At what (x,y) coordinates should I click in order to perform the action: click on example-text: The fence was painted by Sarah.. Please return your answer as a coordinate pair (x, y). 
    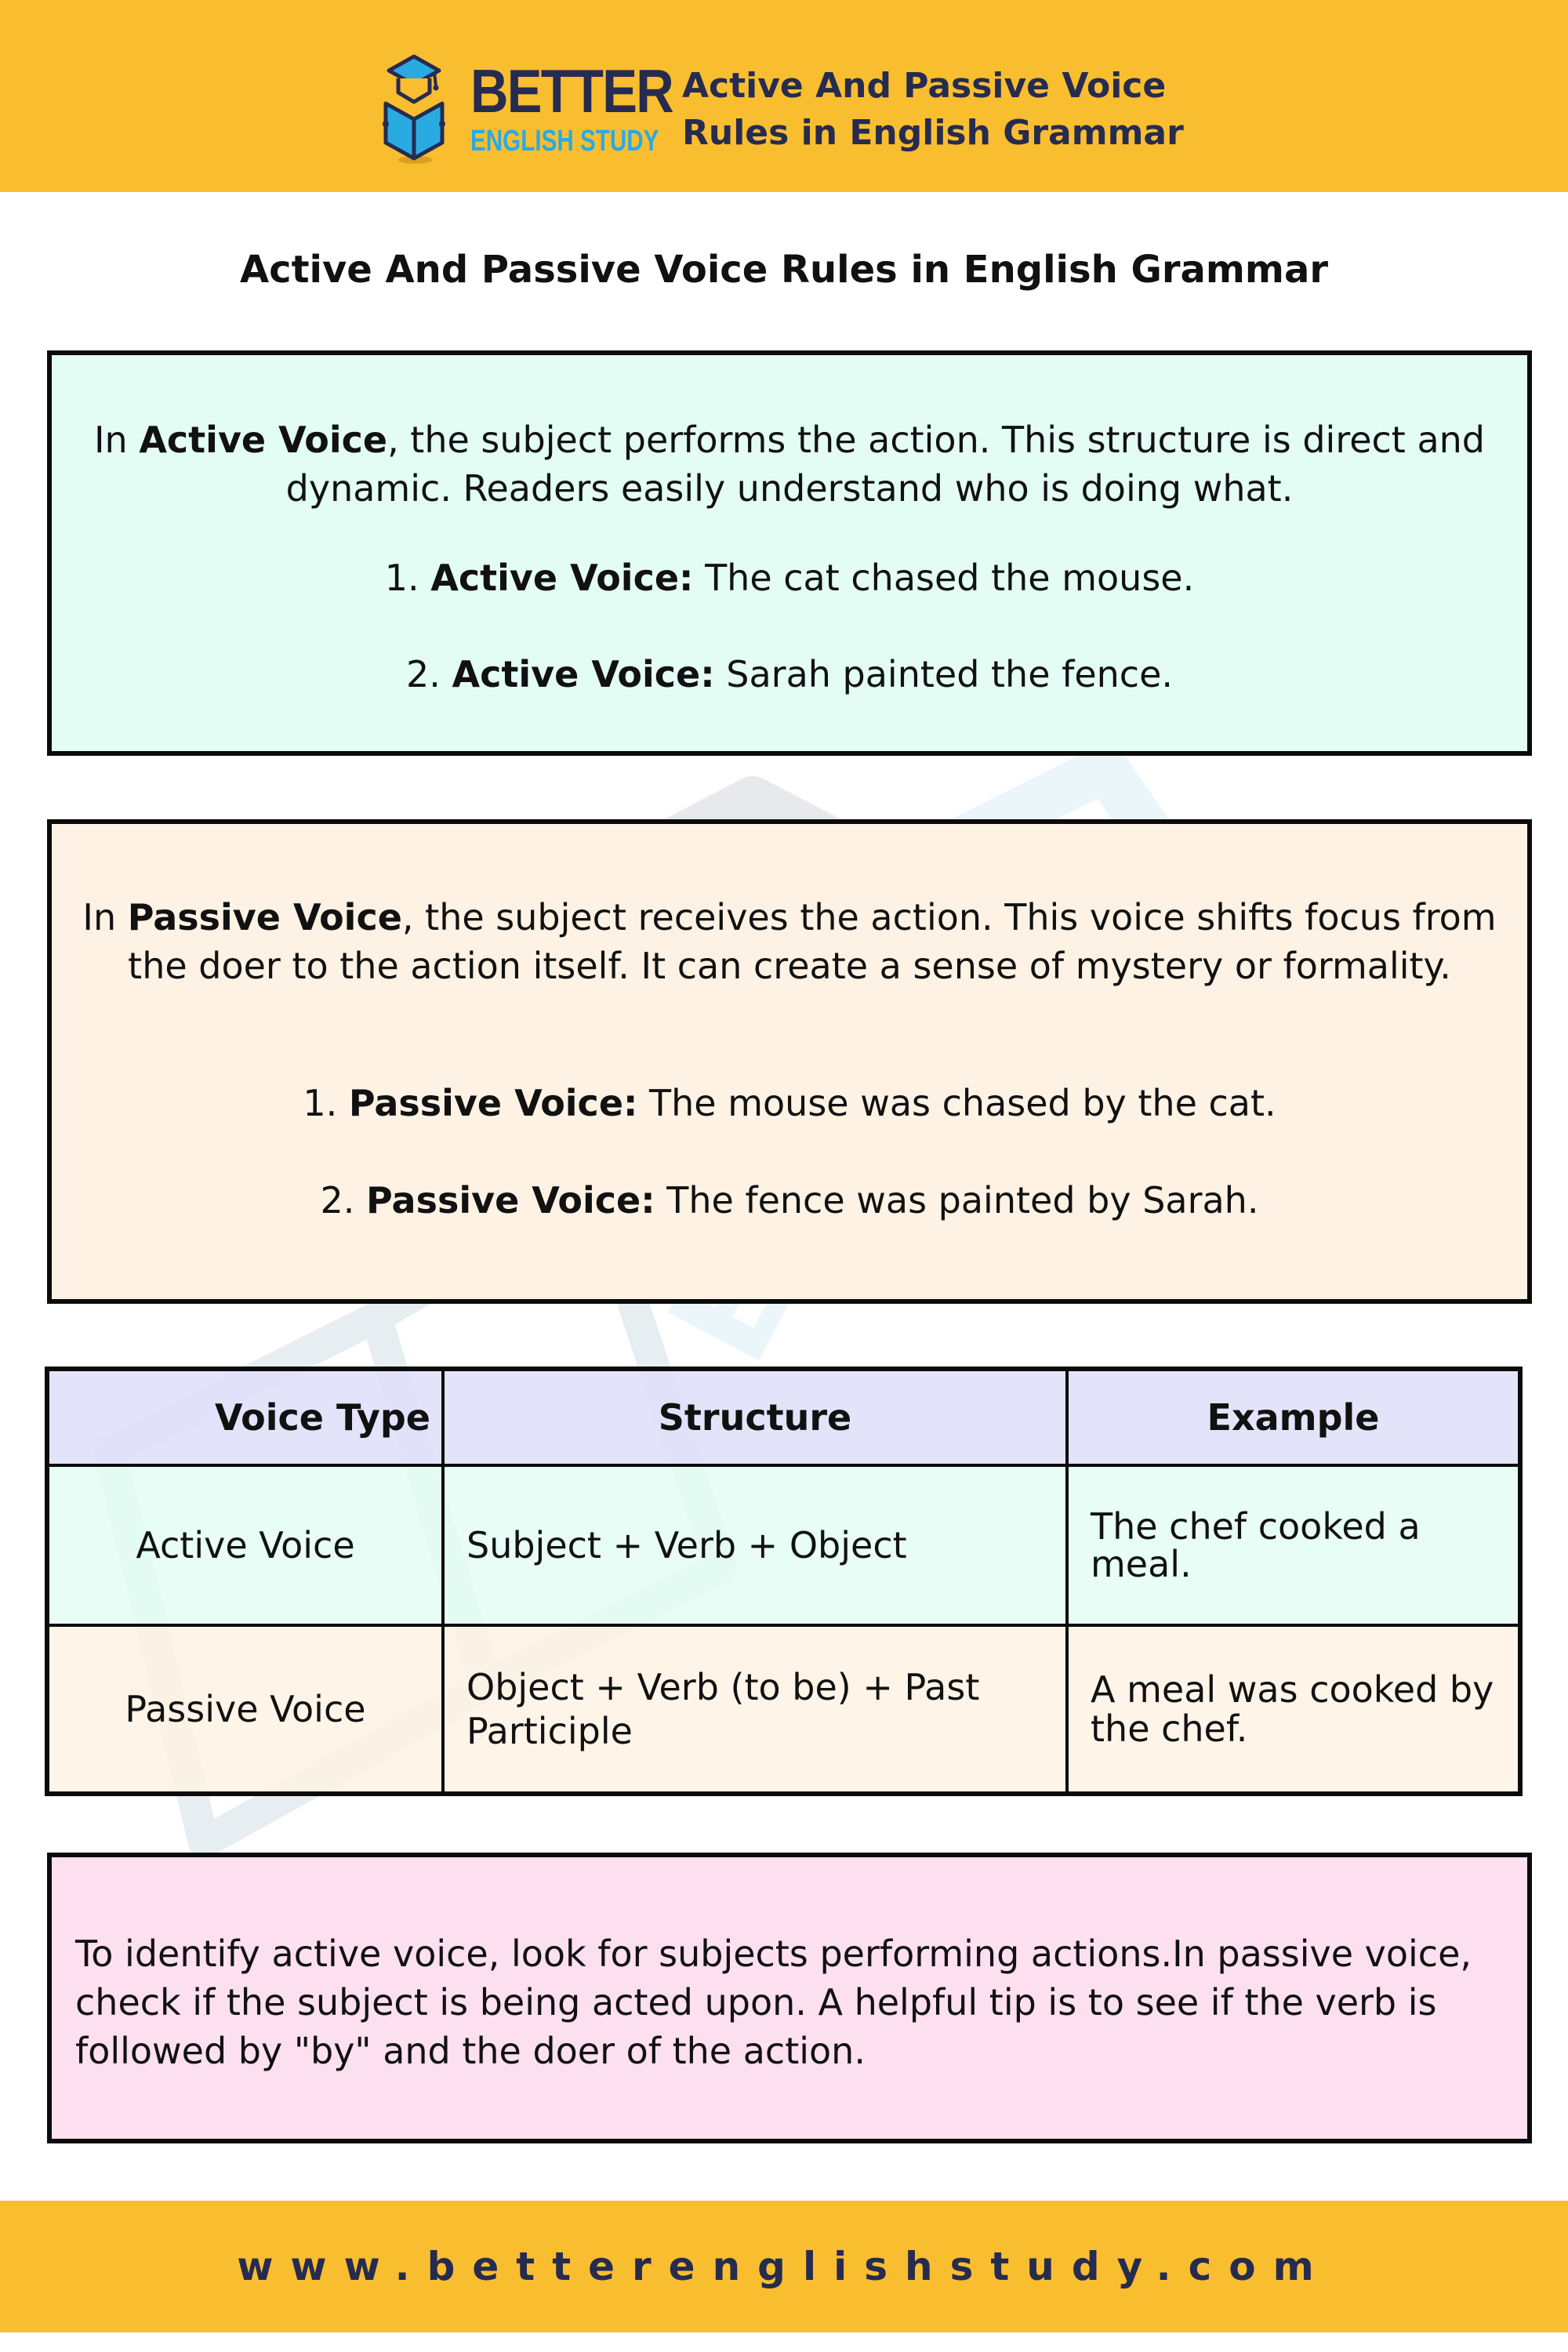
    Looking at the image, I should click on (962, 1200).